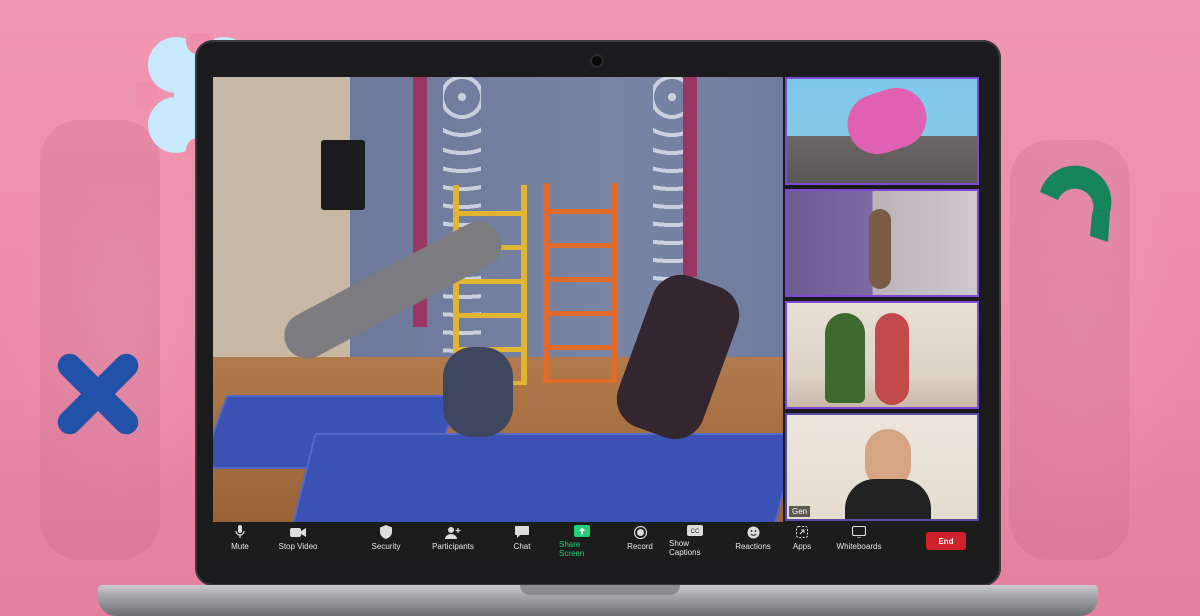  Describe the element at coordinates (453, 532) in the screenshot. I see `participants-icon` at that location.